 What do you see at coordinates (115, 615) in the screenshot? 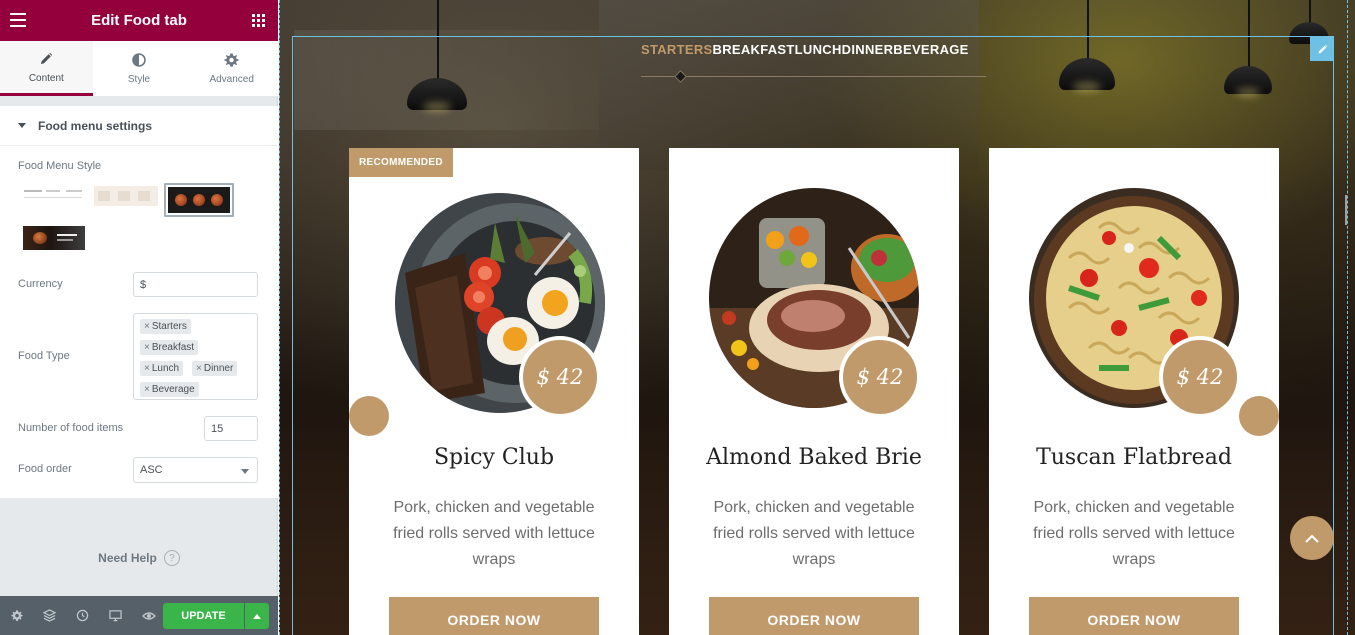
I see `responsive-icon` at bounding box center [115, 615].